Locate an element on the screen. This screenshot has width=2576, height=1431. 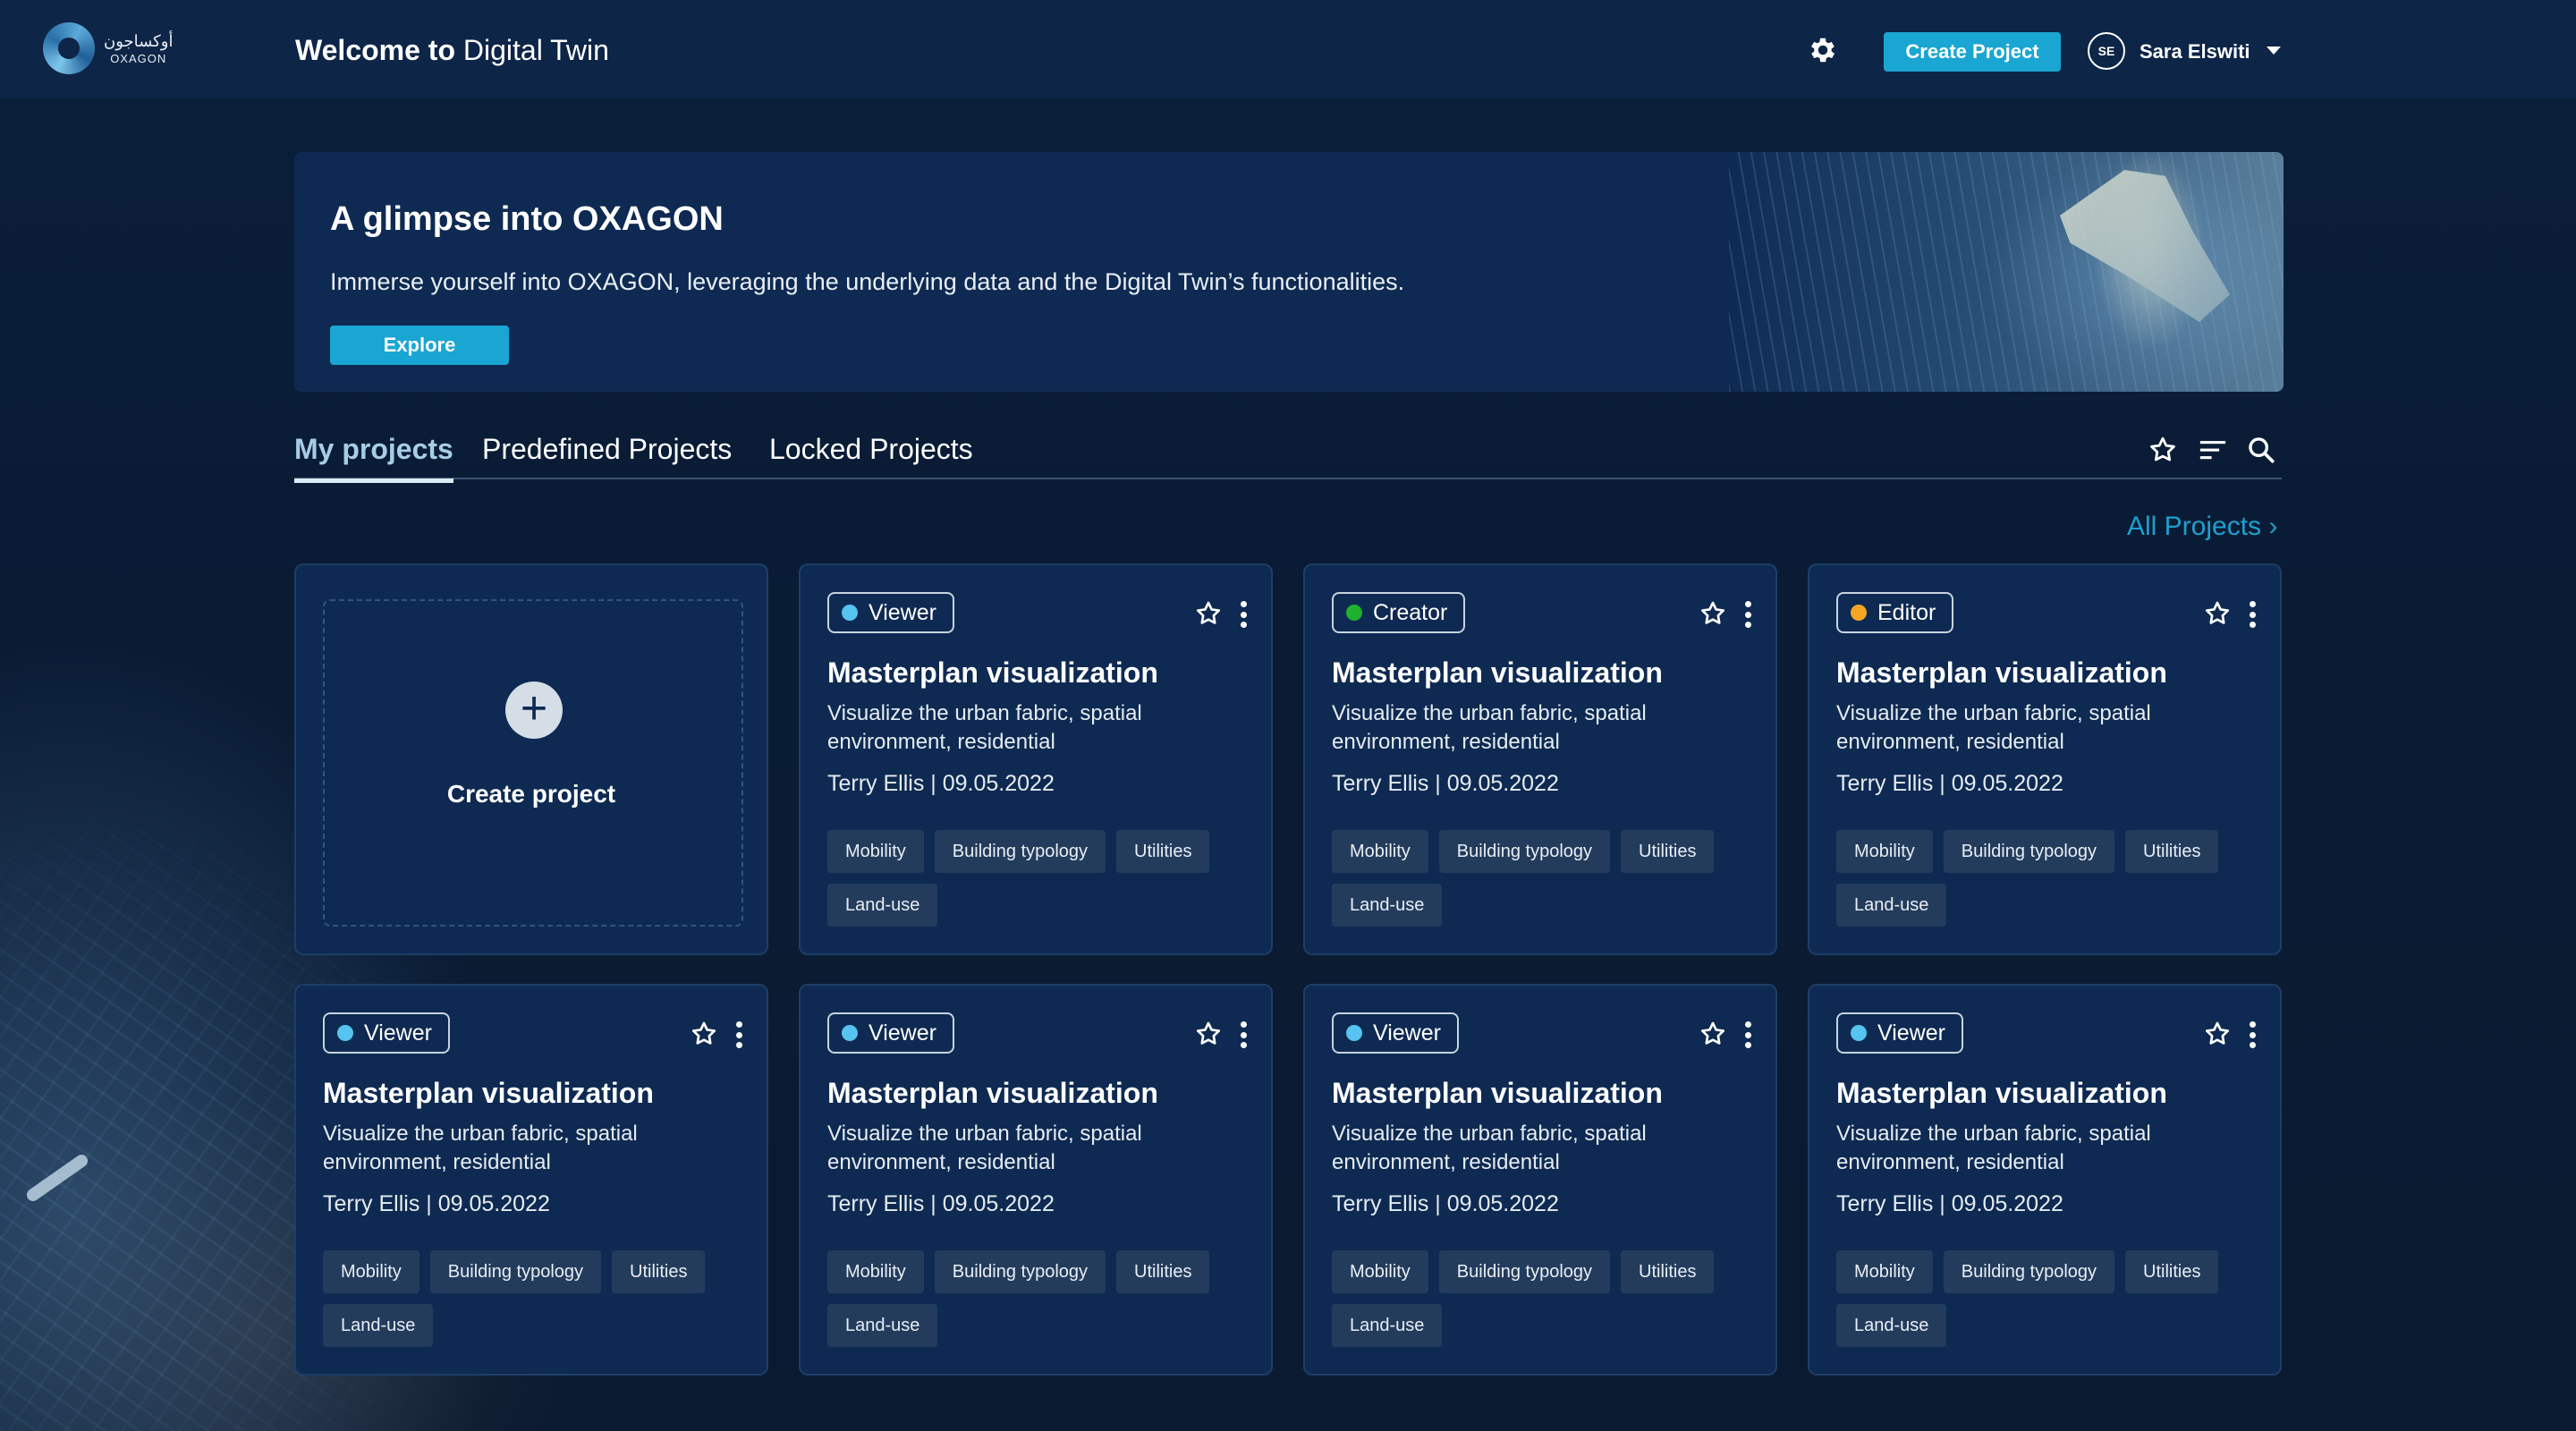
explore-button: Explore is located at coordinates (419, 345).